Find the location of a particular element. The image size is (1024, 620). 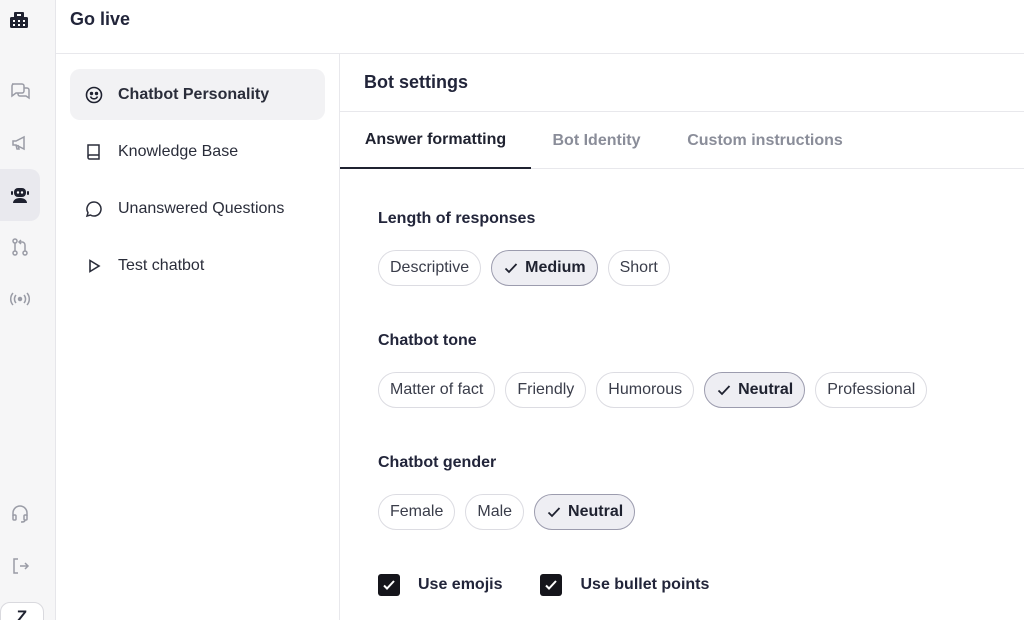

page-title: Go live is located at coordinates (100, 19).